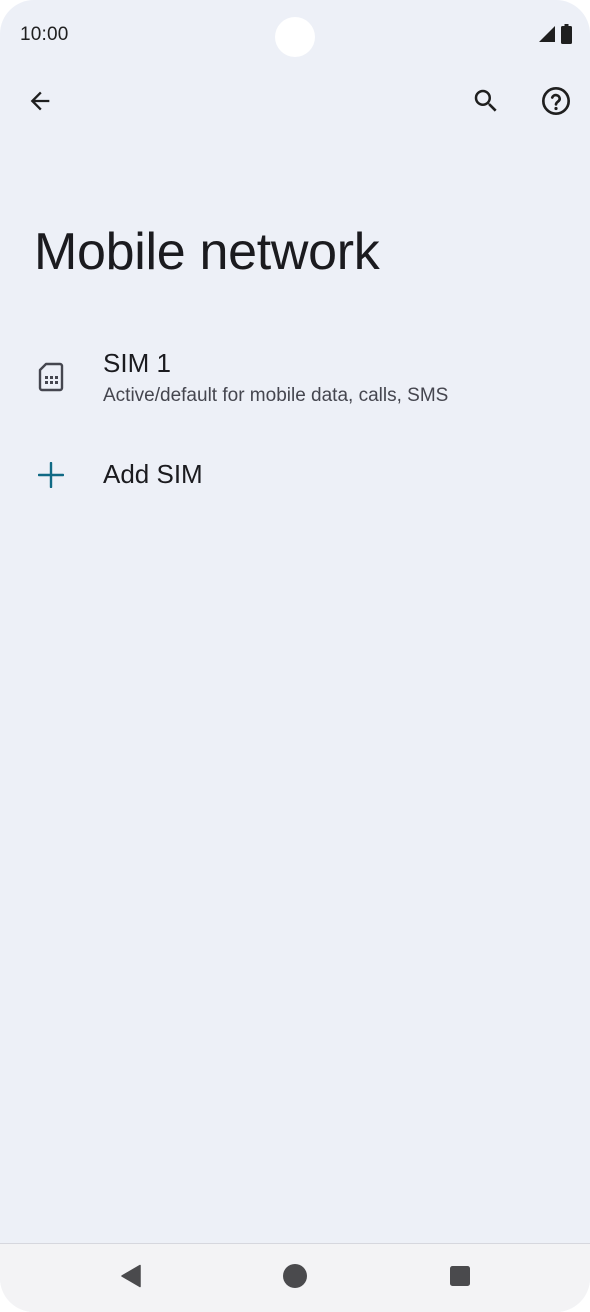 This screenshot has width=590, height=1312. Describe the element at coordinates (51, 377) in the screenshot. I see `sim-card-icon` at that location.